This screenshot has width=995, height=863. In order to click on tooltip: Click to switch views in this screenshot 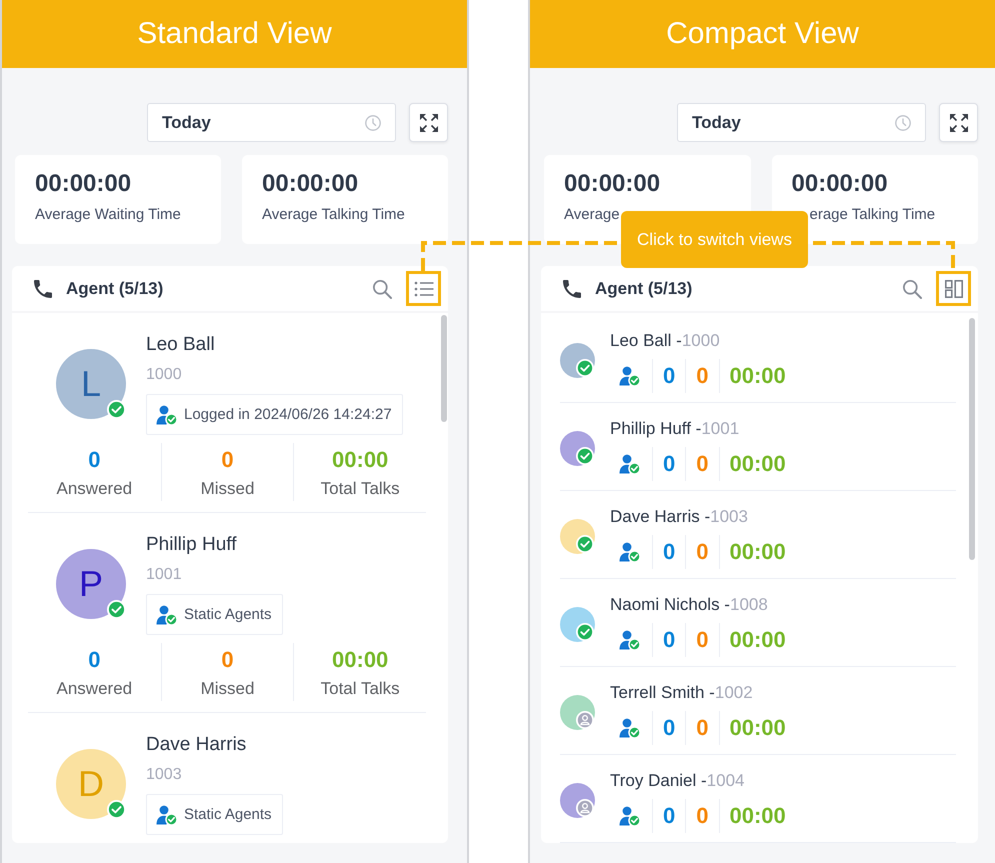, I will do `click(714, 239)`.